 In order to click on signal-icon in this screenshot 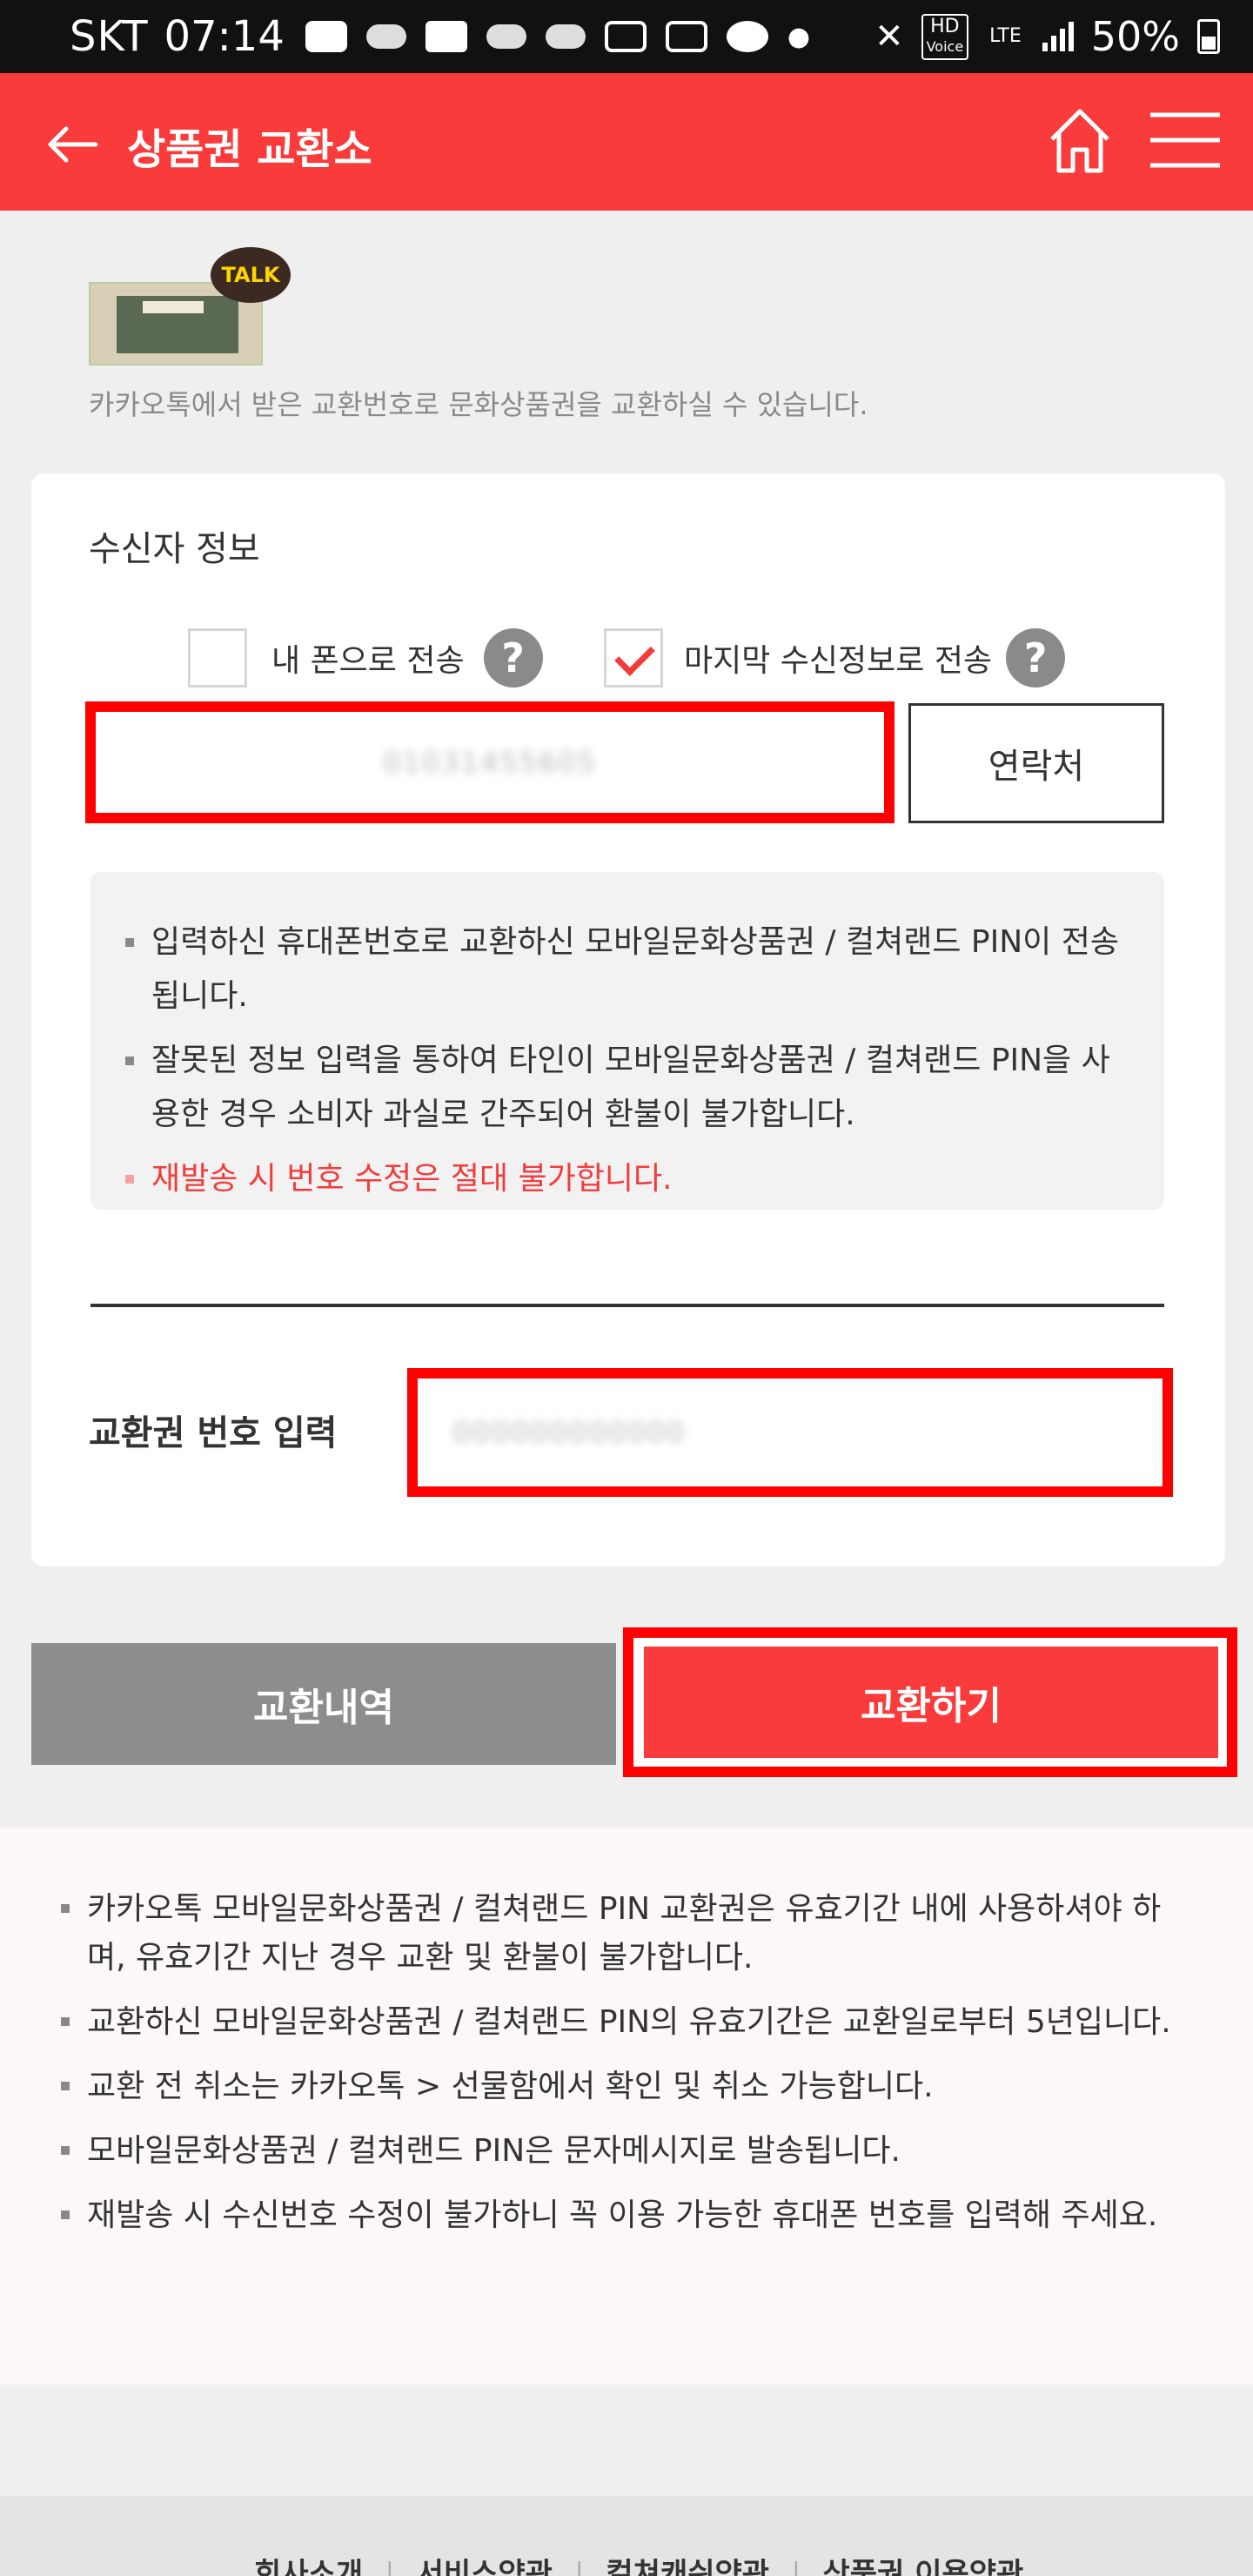, I will do `click(1058, 37)`.